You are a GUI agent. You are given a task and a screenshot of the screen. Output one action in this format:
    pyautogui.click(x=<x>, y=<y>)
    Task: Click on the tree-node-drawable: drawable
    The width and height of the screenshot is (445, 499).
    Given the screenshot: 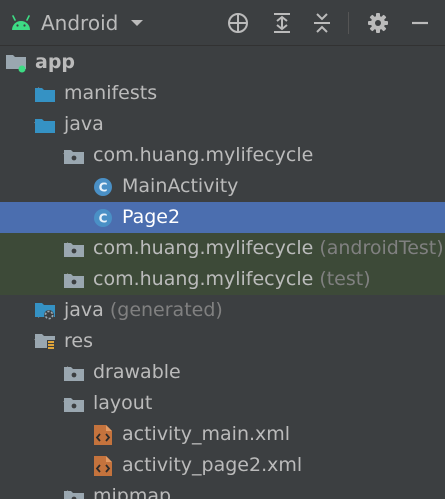 What is the action you would take?
    pyautogui.click(x=222, y=372)
    